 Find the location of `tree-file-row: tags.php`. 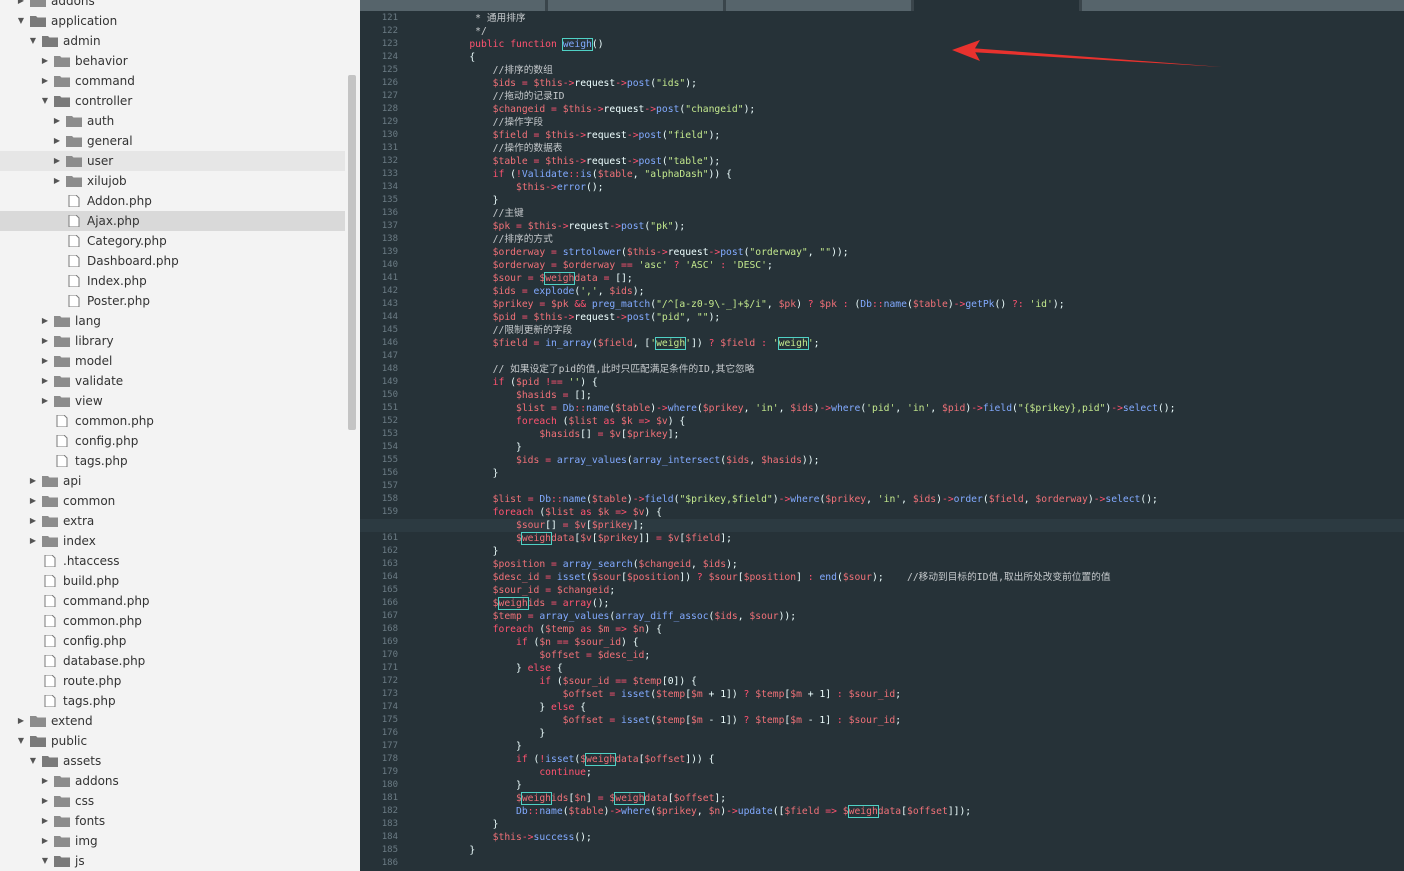

tree-file-row: tags.php is located at coordinates (172, 701).